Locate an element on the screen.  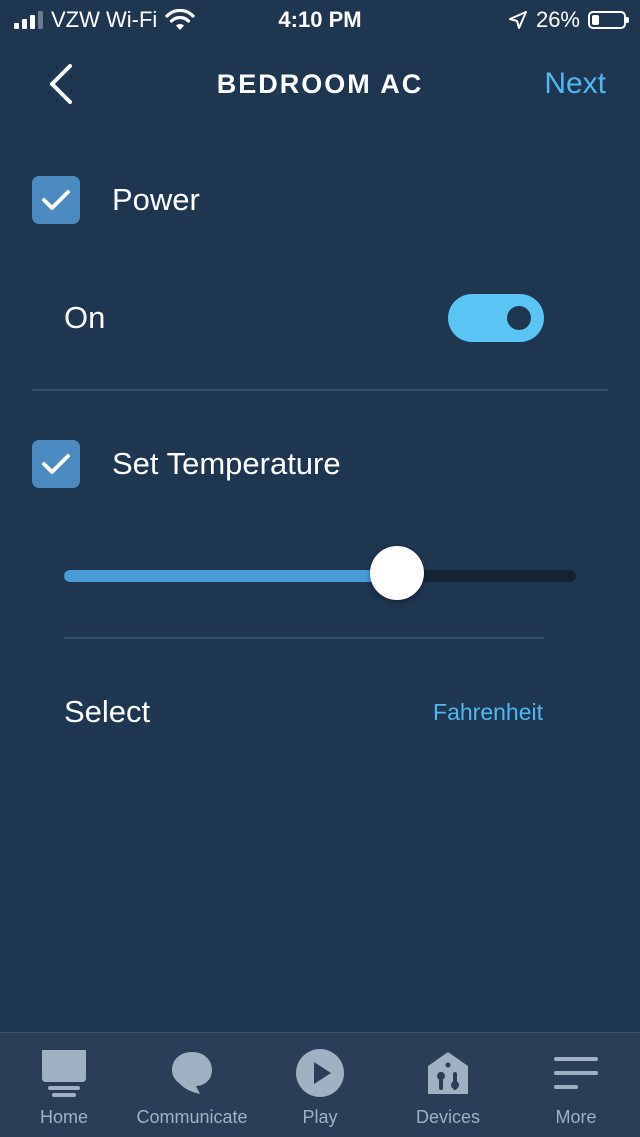
battery-percent: 26% is located at coordinates (557, 19).